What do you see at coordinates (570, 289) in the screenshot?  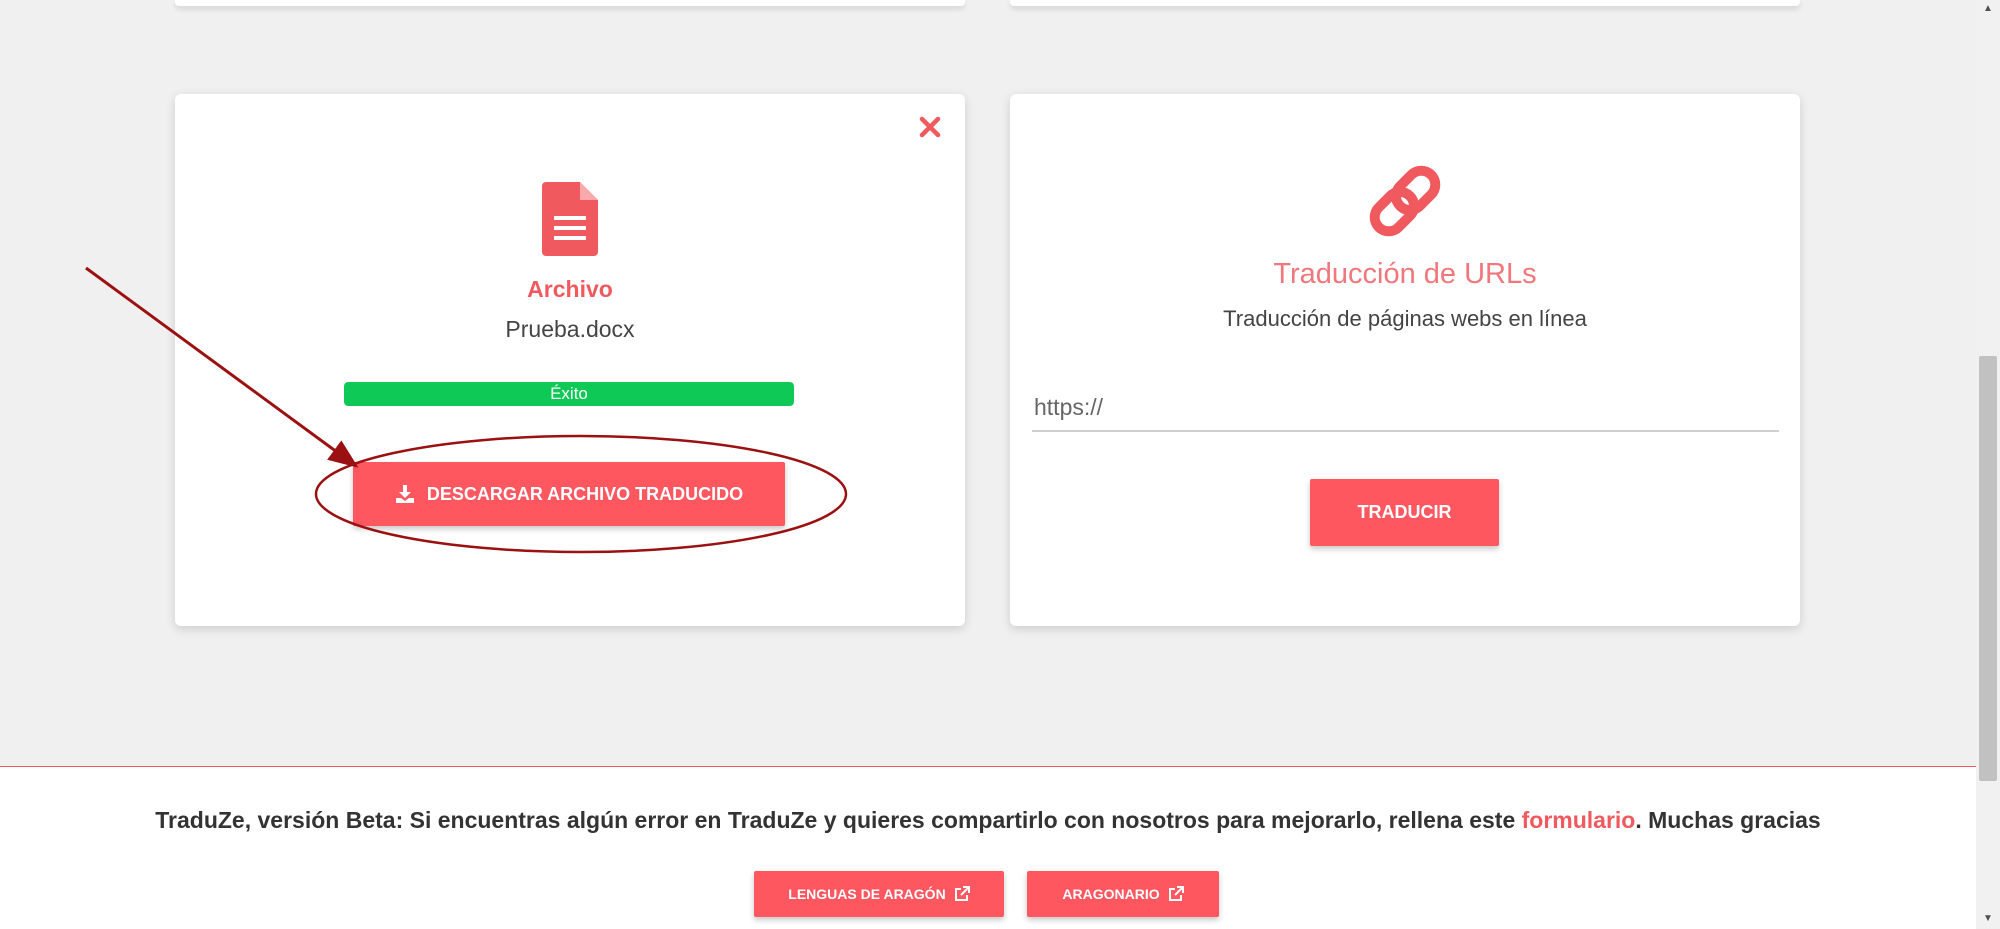 I see `file-card-title: Archivo` at bounding box center [570, 289].